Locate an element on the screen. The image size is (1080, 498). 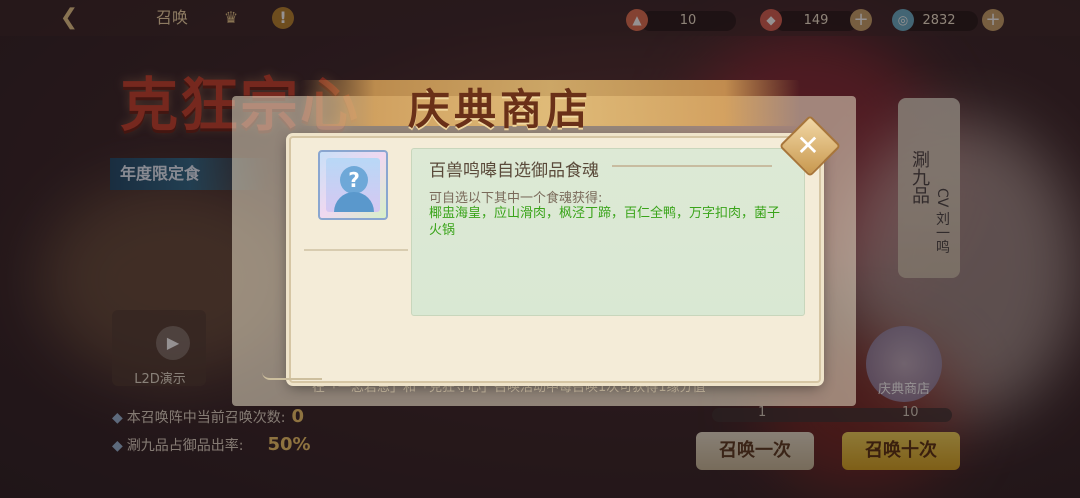
description-intro: 可自选以下其中一个食魂获得: is located at coordinates (516, 198).